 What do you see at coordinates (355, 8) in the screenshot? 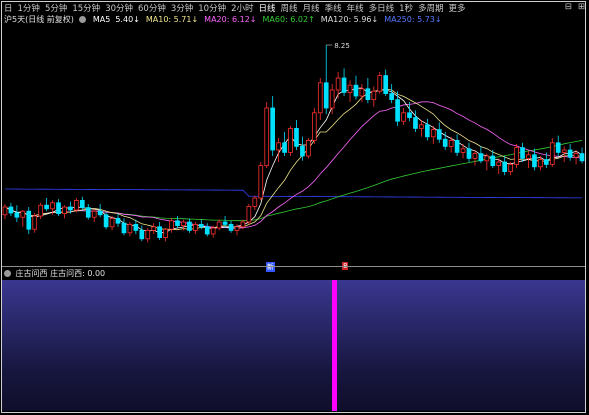
I see `period-tab: 年线` at bounding box center [355, 8].